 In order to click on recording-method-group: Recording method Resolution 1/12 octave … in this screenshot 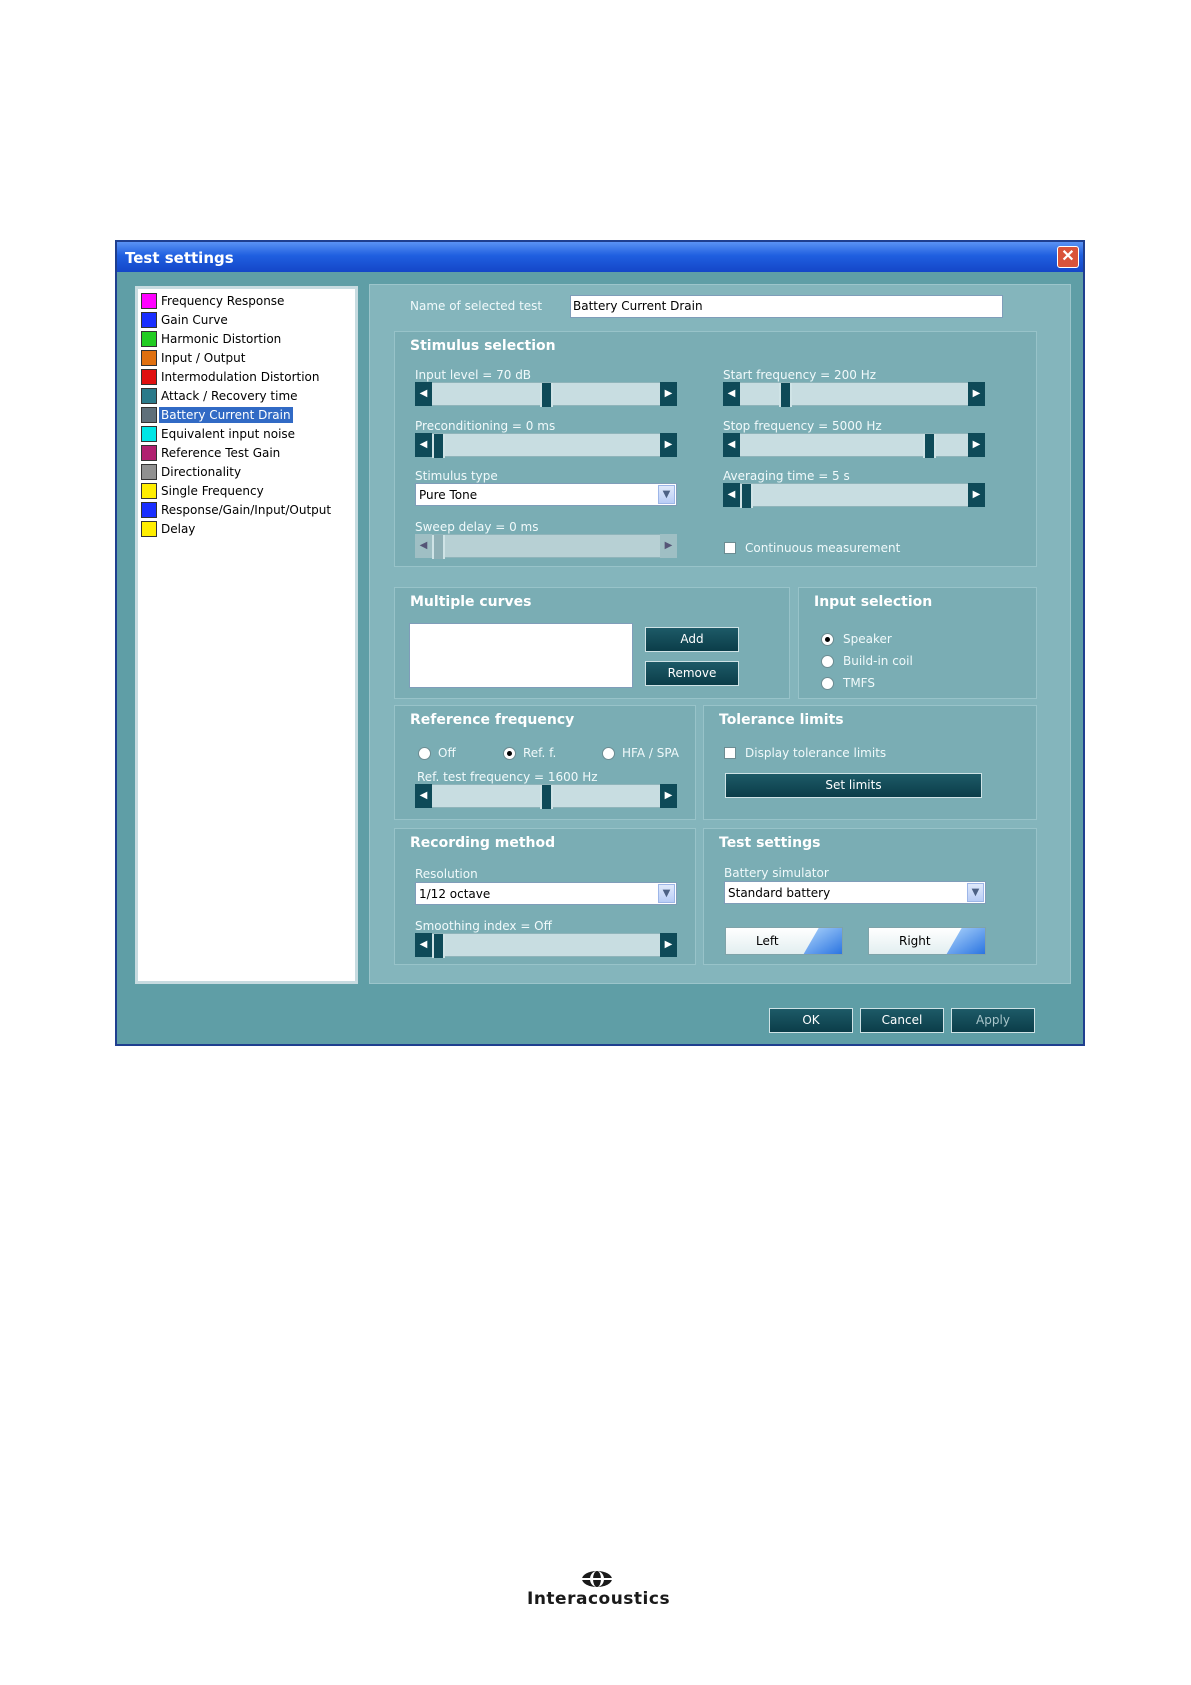, I will do `click(545, 896)`.